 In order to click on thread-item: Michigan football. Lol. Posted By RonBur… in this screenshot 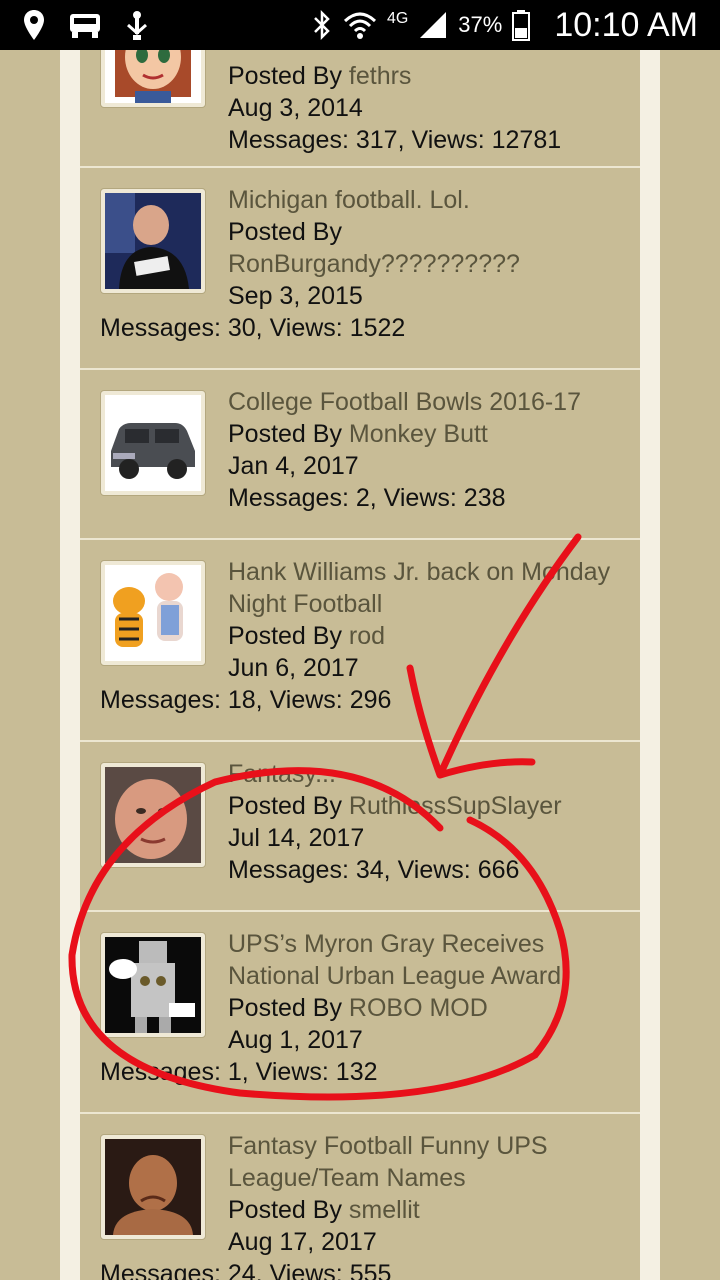, I will do `click(360, 269)`.